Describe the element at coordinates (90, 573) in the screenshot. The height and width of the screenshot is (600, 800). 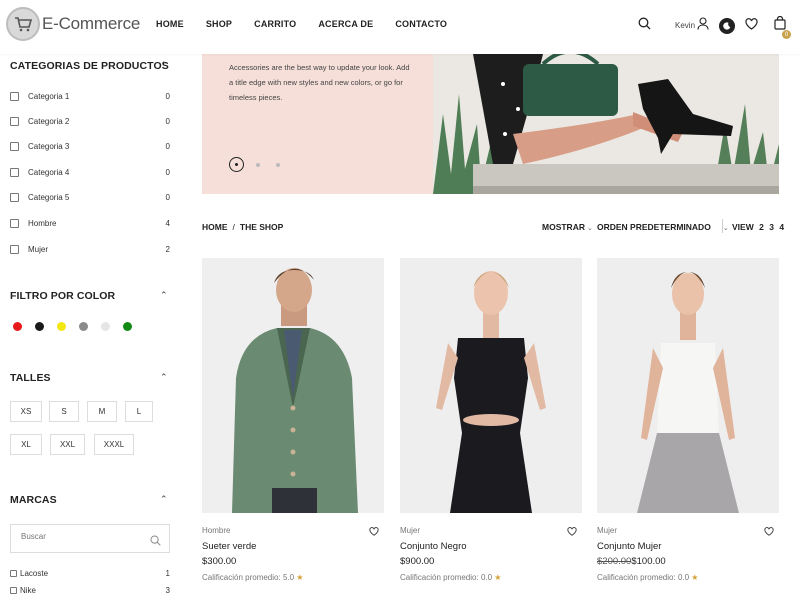
I see `brand-filter-item: Lacoste 1` at that location.